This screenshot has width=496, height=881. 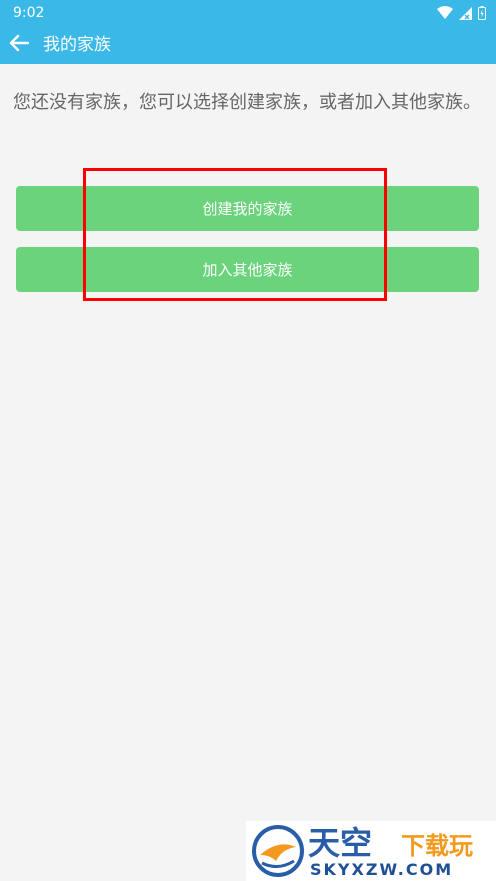 I want to click on status-time: 9:02, so click(x=29, y=13).